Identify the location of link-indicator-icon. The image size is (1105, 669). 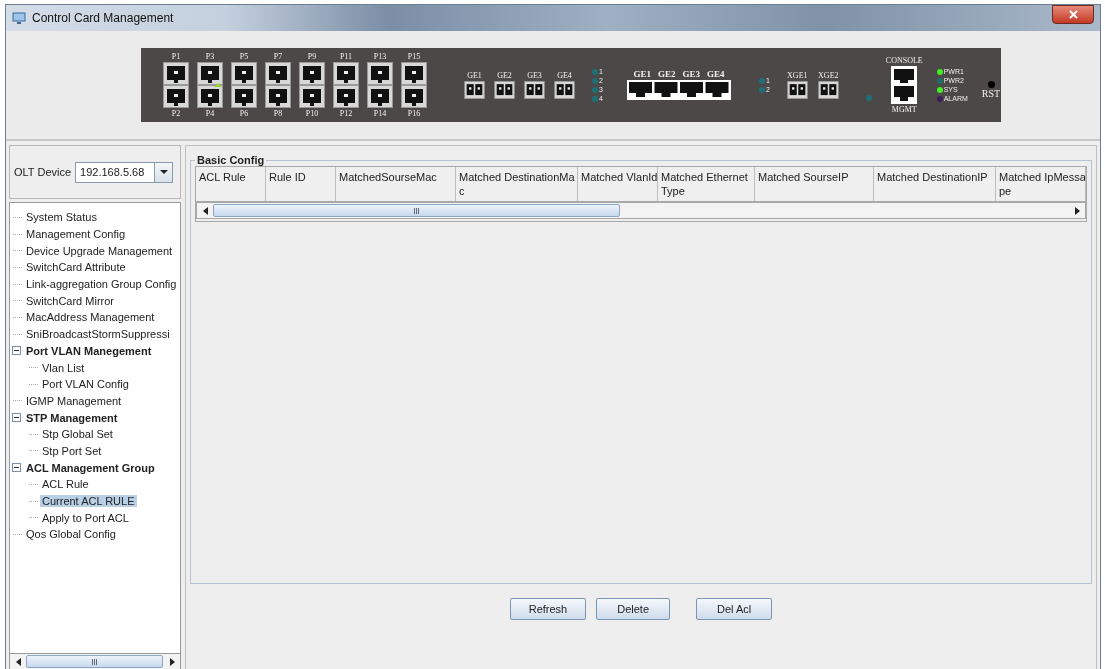
(218, 85).